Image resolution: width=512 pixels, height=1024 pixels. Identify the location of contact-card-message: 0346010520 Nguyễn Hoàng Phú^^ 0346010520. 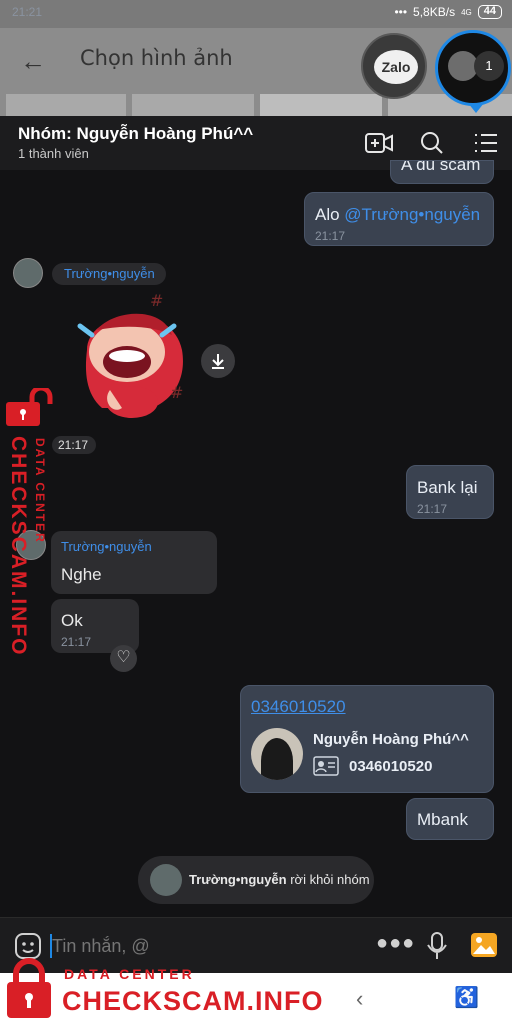
(367, 739).